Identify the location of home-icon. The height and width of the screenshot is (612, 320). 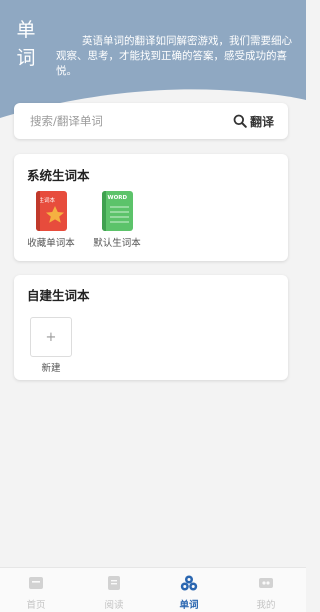
(36, 583).